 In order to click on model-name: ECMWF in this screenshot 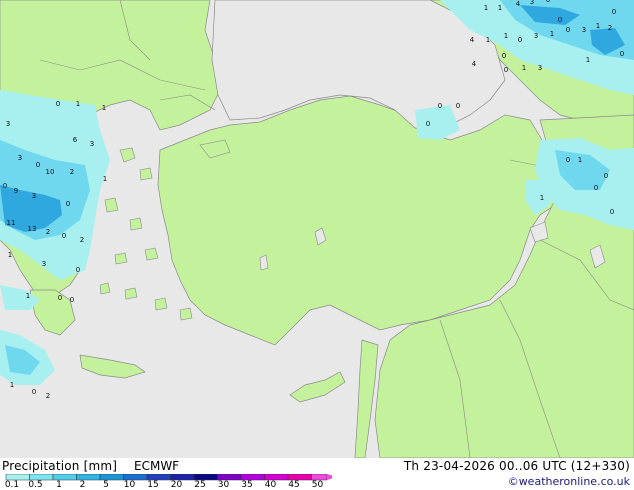, I will do `click(157, 466)`.